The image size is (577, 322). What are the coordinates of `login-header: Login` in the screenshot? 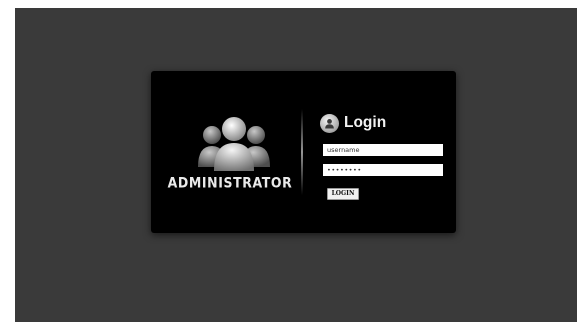 It's located at (353, 123).